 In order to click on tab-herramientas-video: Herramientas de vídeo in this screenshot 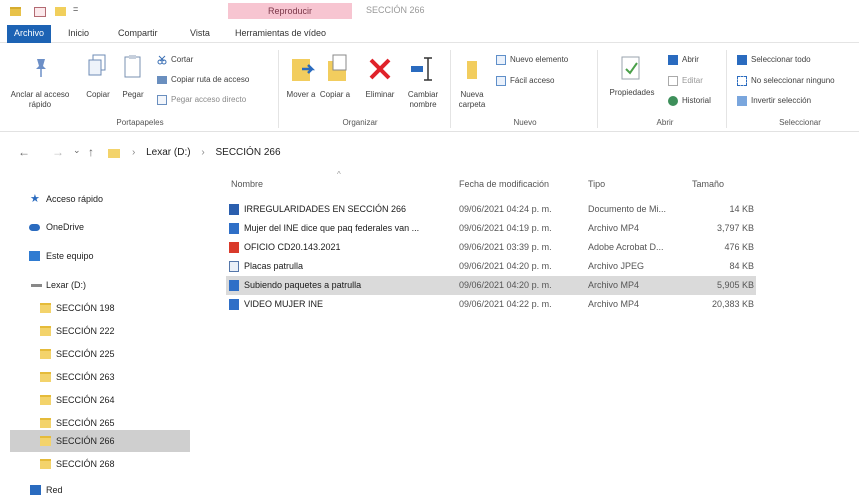, I will do `click(280, 34)`.